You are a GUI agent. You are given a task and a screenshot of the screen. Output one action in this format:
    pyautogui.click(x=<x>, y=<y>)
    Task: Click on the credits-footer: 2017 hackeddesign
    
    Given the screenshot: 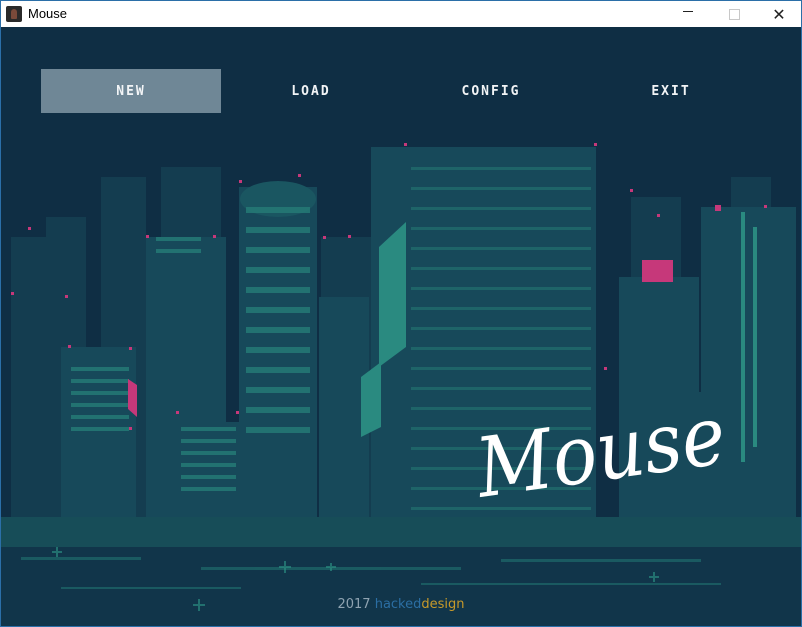 What is the action you would take?
    pyautogui.click(x=401, y=604)
    